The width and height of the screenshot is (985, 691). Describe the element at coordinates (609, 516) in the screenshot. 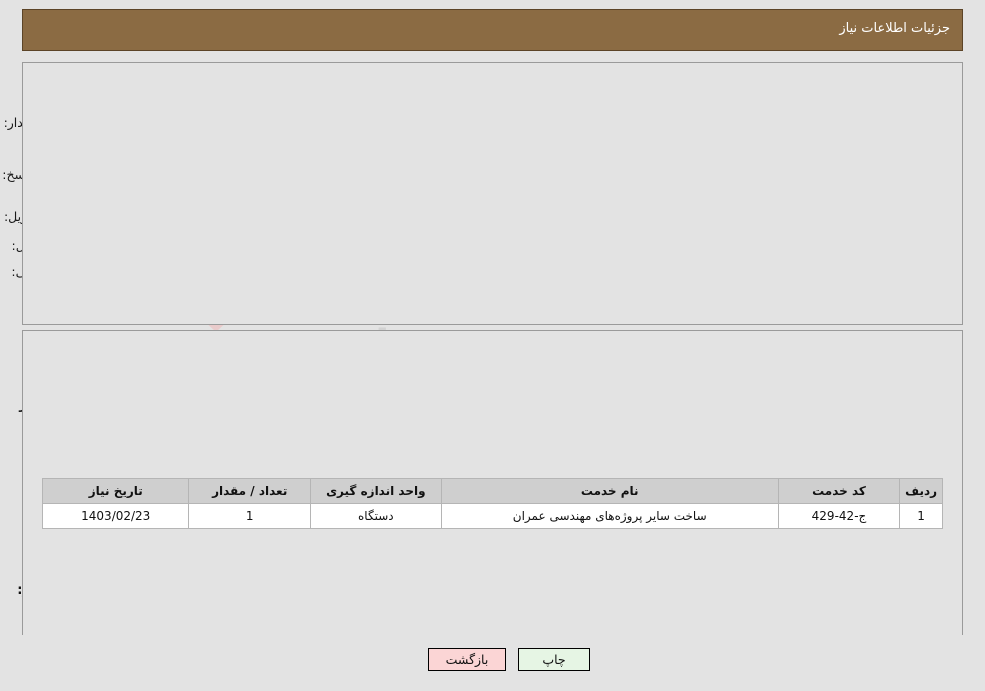

I see `cell-name: ساخت سایر پروژه‌های مهندسی عمران` at that location.